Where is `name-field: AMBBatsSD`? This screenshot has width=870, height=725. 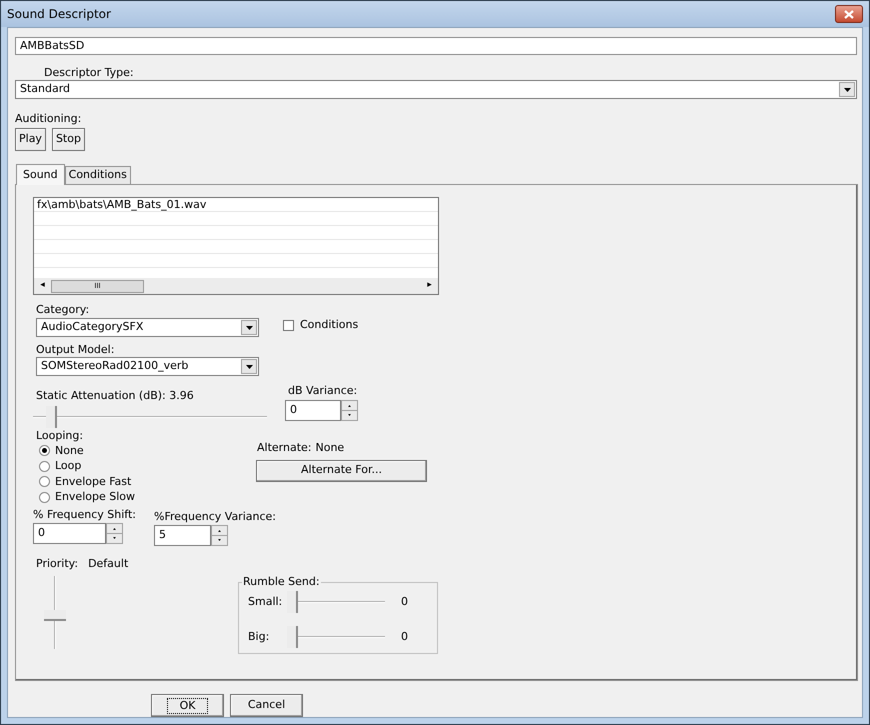
name-field: AMBBatsSD is located at coordinates (436, 46).